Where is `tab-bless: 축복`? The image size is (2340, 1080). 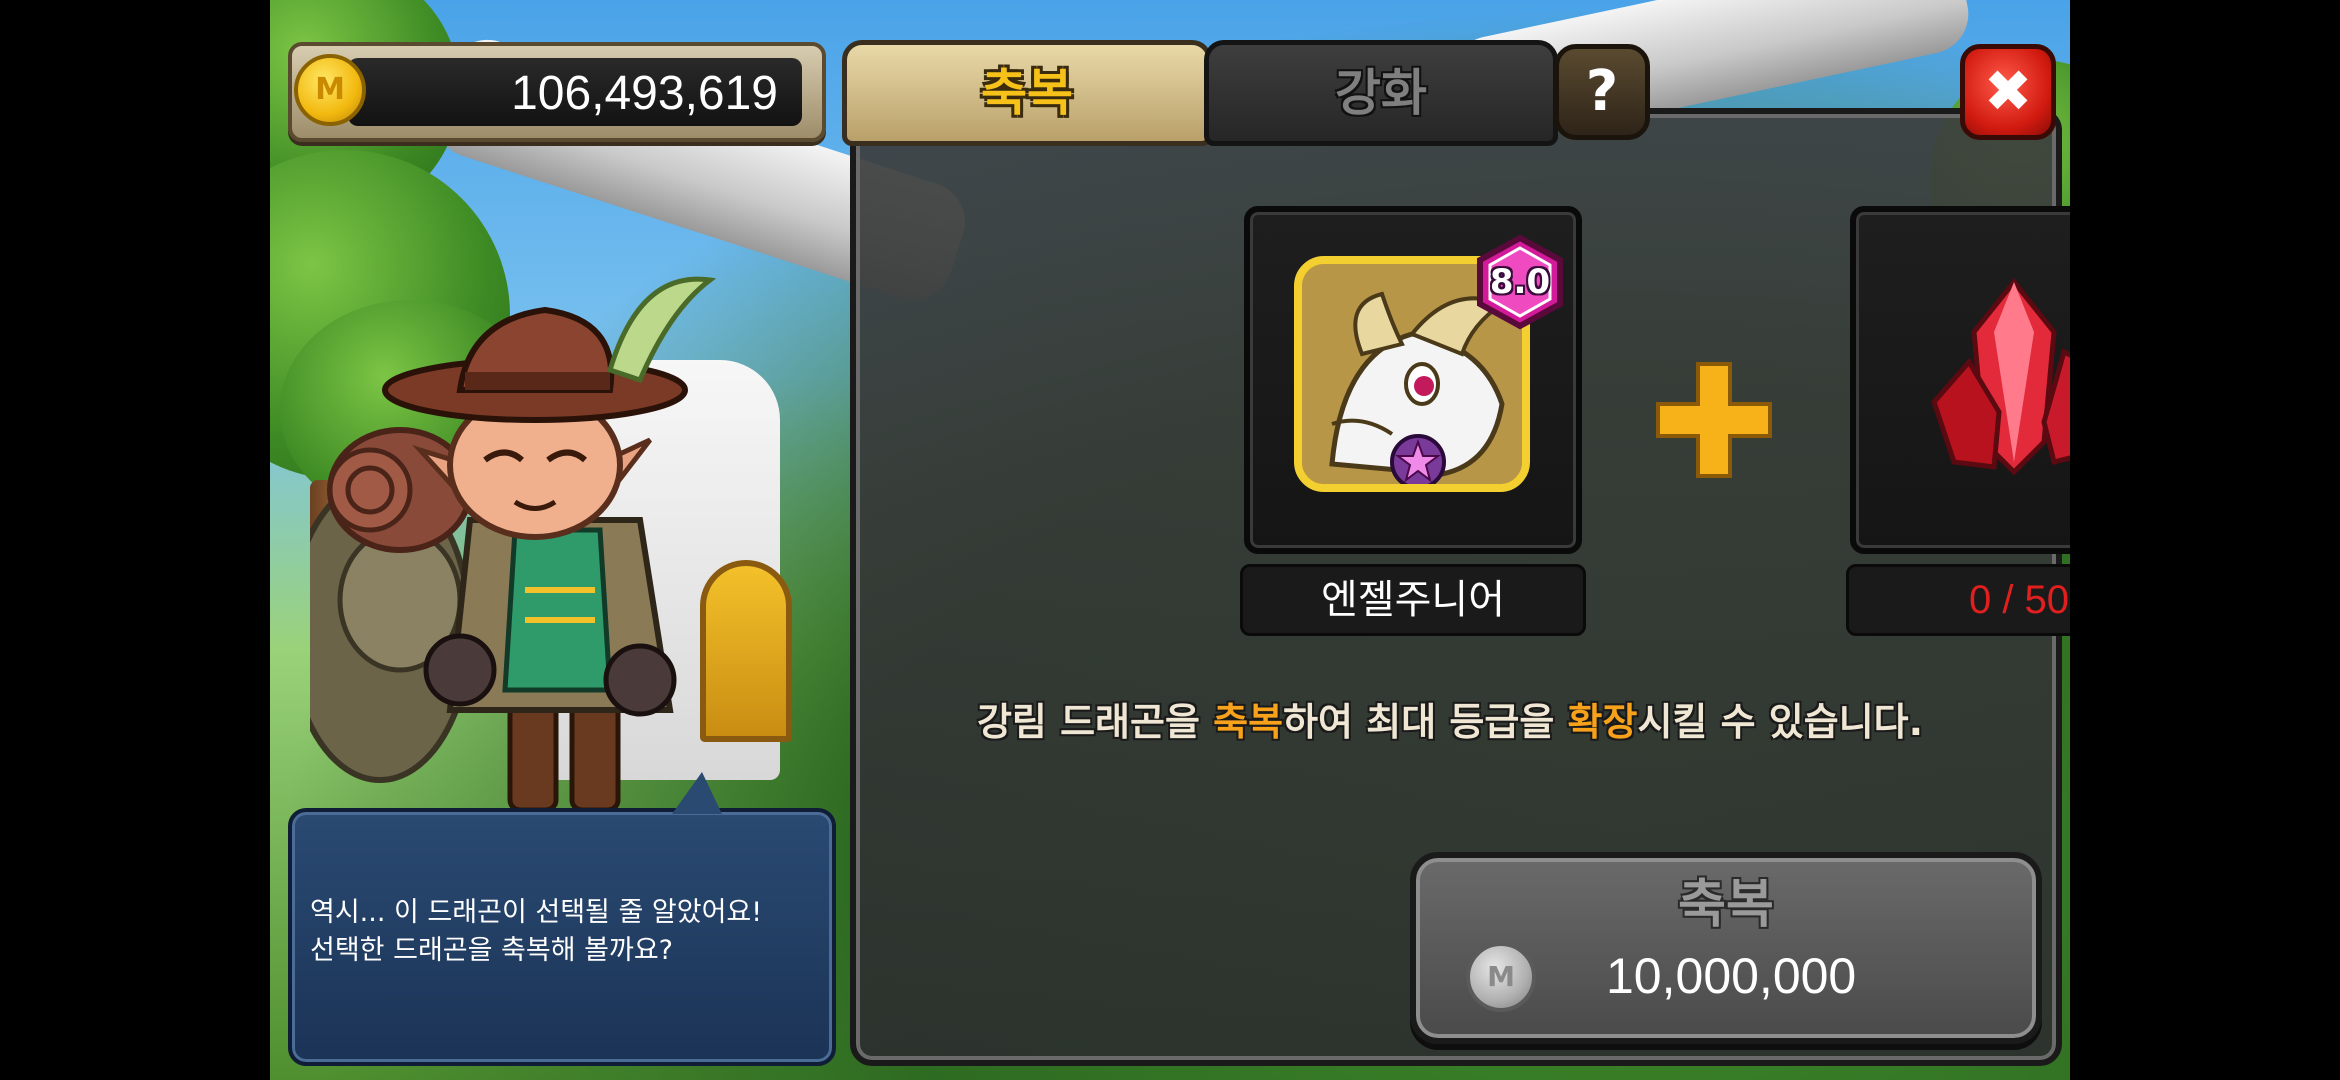
tab-bless: 축복 is located at coordinates (1027, 93).